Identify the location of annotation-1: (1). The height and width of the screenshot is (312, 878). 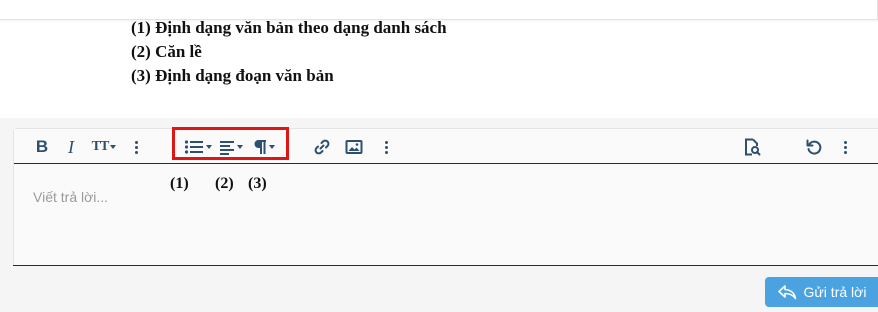
(179, 183).